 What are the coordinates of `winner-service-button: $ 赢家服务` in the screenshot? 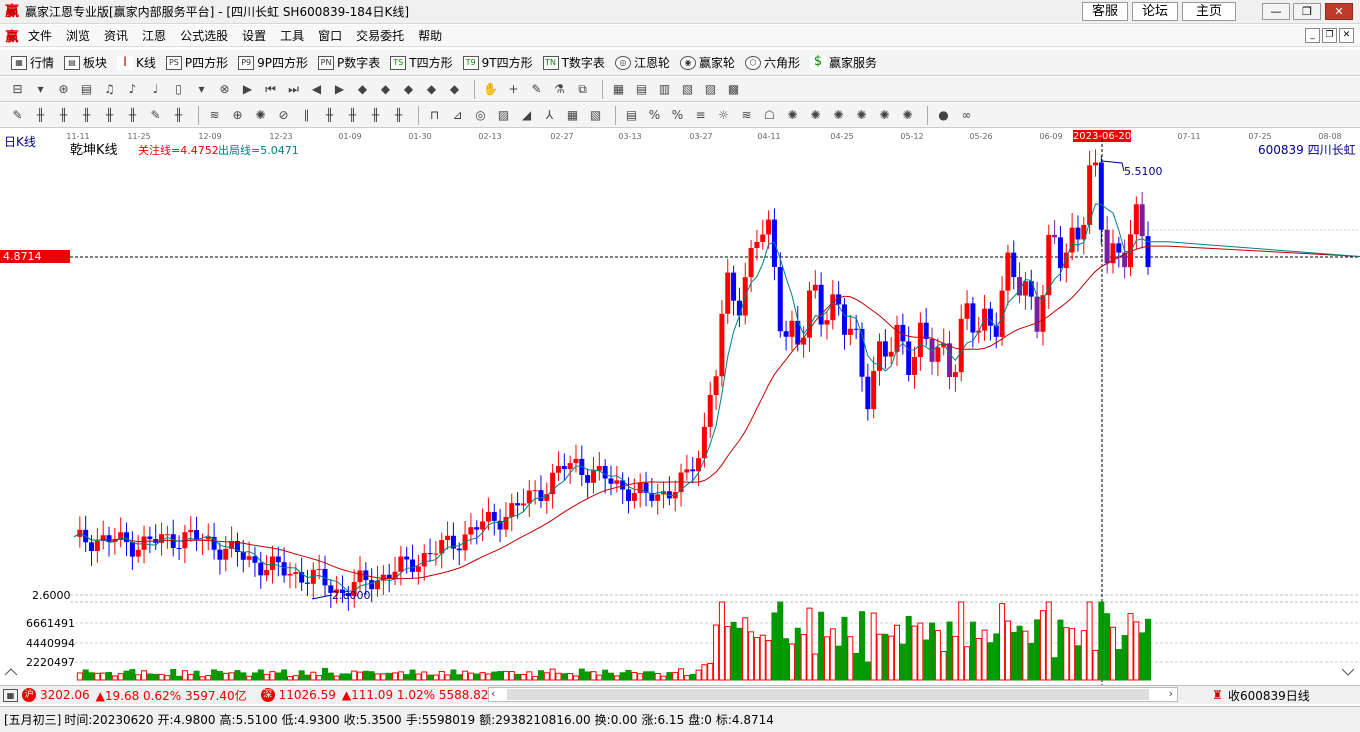 It's located at (843, 62).